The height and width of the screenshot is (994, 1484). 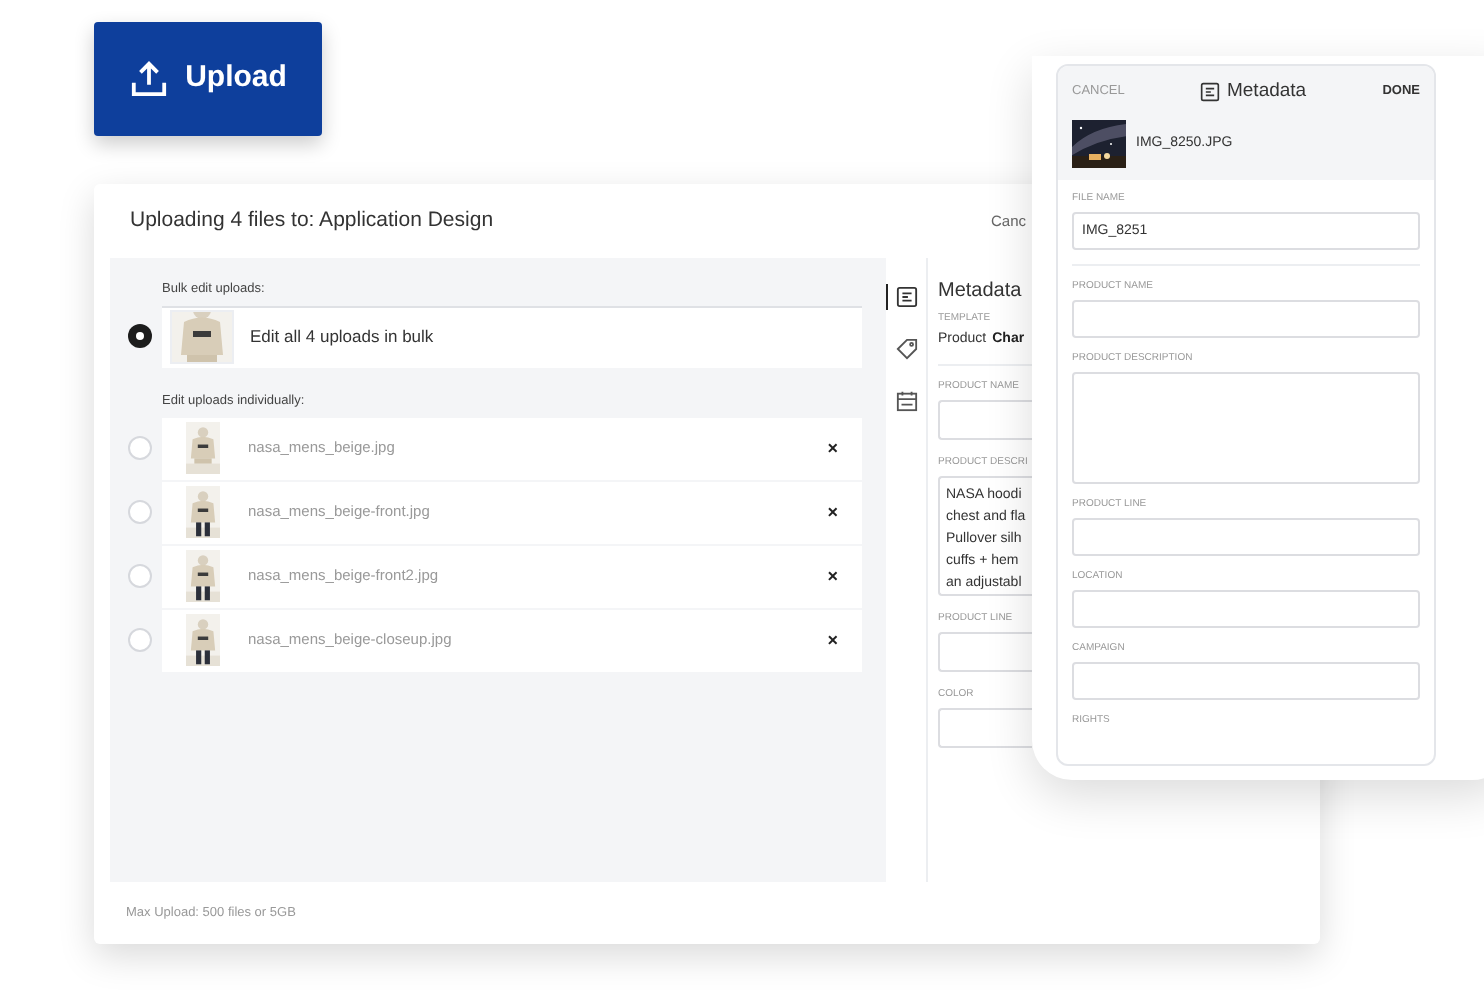 I want to click on dialog-title: Uploading 4 files to: Application Design, so click(x=312, y=220).